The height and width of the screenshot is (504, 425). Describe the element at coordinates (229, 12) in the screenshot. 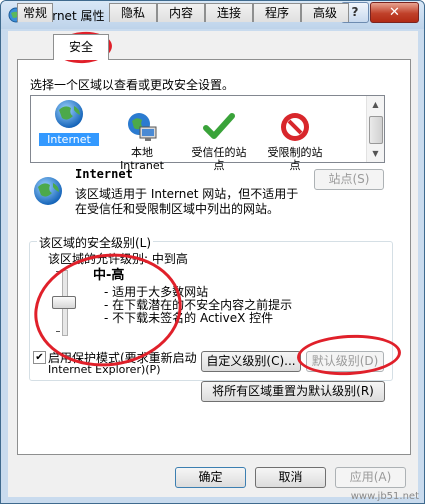

I see `tab-connections: 连接` at that location.